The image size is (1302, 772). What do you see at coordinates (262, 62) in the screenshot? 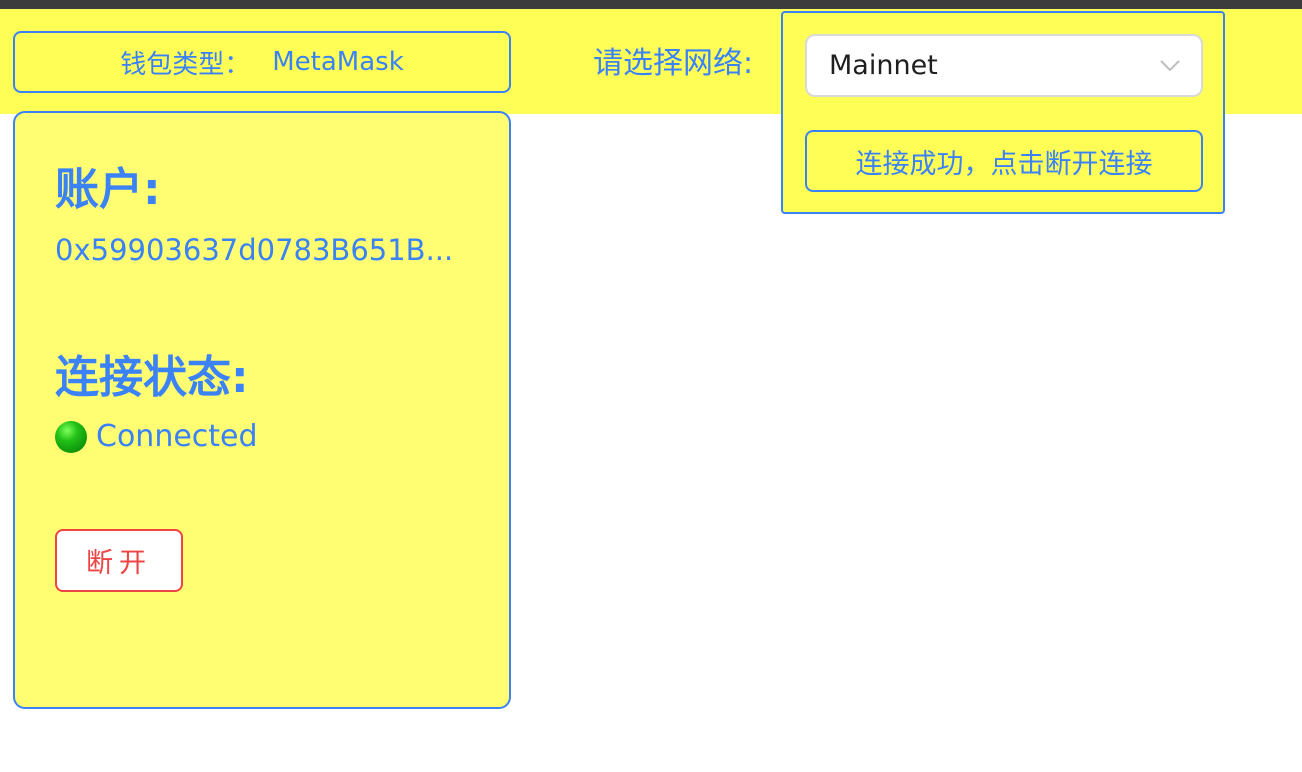
I see `wallet-type-box: 钱包类型： MetaMask` at bounding box center [262, 62].